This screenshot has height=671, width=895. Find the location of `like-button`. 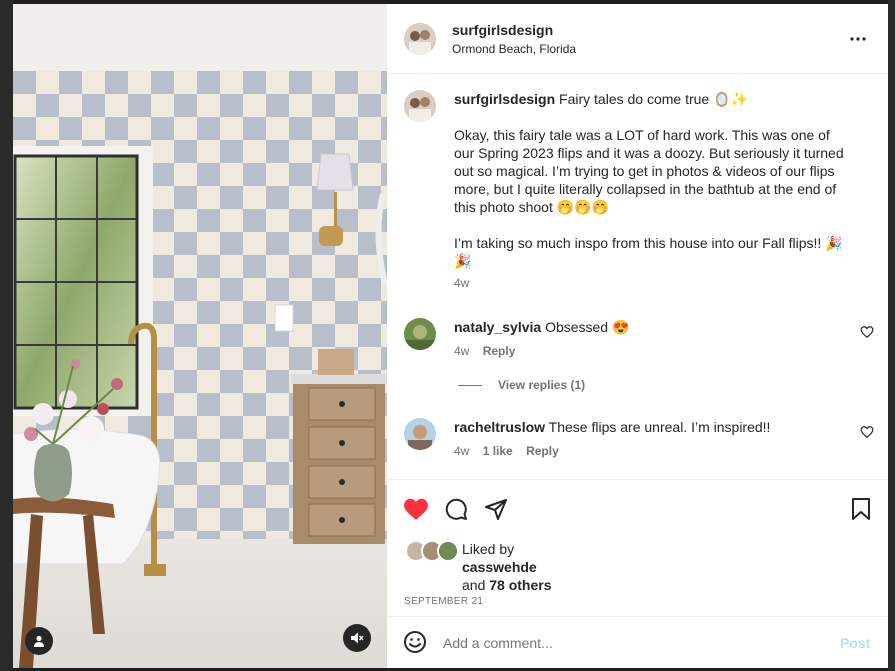

like-button is located at coordinates (416, 511).